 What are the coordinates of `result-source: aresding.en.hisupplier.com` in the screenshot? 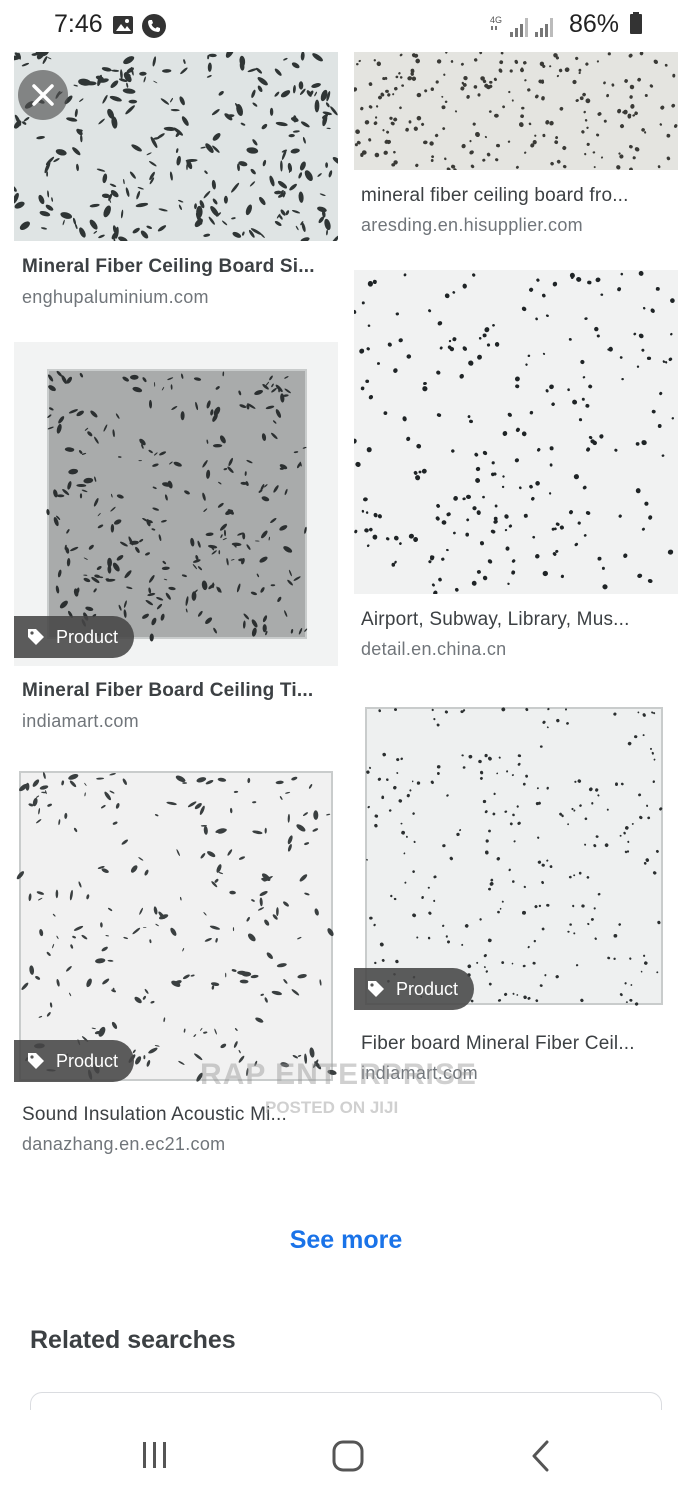 It's located at (472, 225).